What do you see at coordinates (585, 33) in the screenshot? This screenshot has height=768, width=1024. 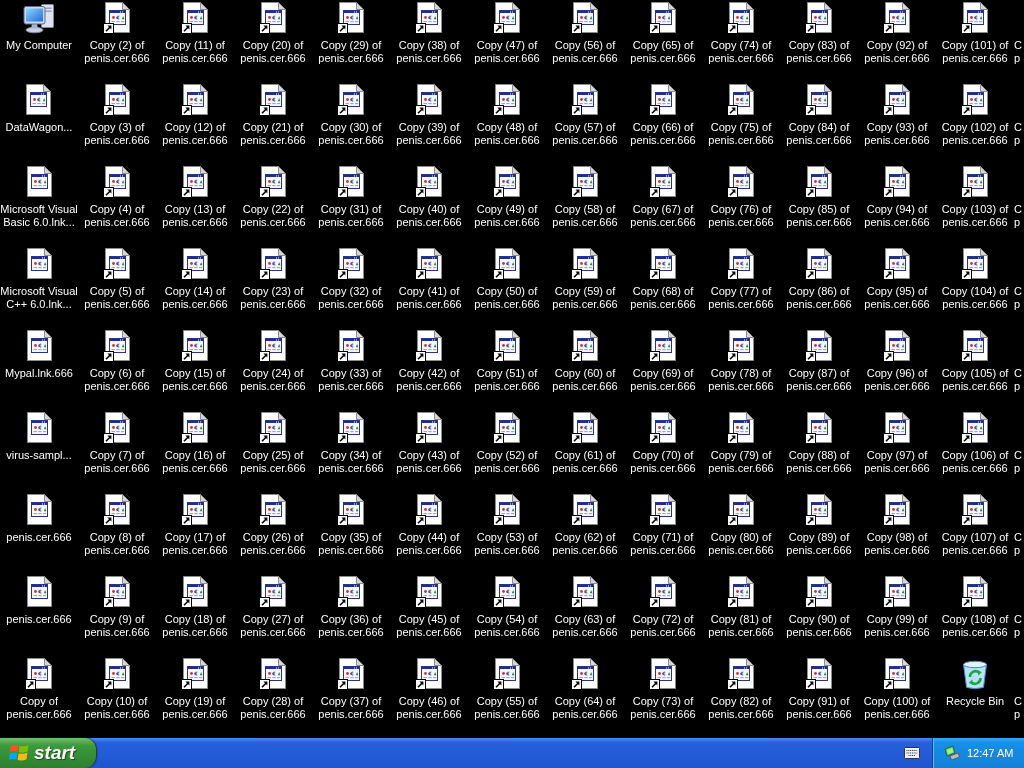 I see `desktop-item: Copy (56) of penis.cer.666` at bounding box center [585, 33].